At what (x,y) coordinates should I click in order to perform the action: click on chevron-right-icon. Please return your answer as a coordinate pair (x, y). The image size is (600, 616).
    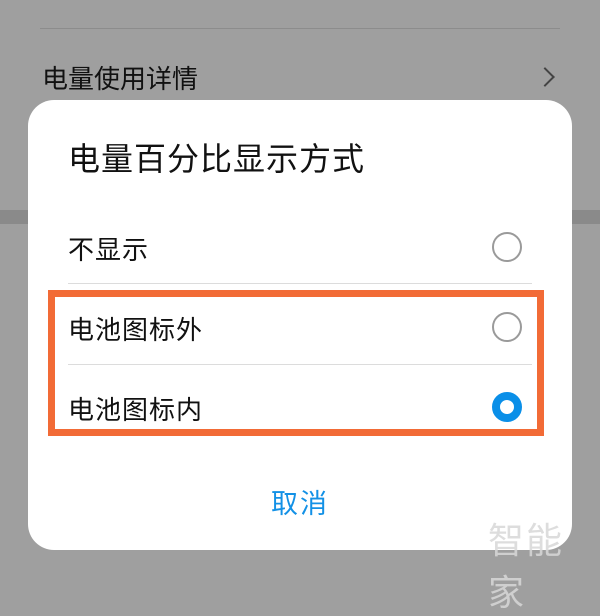
    Looking at the image, I should click on (545, 77).